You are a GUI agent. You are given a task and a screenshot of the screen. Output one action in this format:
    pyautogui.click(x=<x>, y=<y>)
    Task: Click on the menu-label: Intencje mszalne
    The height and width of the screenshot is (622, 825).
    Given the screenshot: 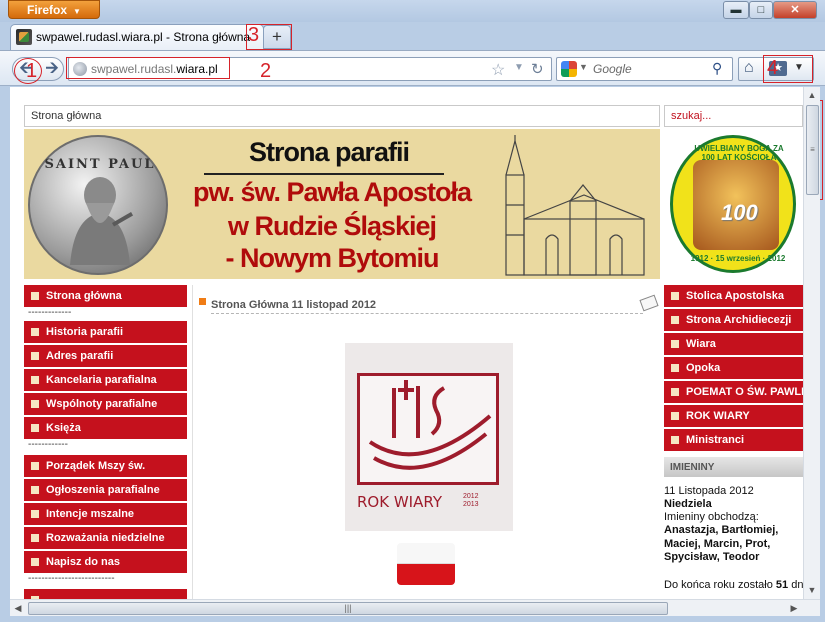 What is the action you would take?
    pyautogui.click(x=90, y=514)
    